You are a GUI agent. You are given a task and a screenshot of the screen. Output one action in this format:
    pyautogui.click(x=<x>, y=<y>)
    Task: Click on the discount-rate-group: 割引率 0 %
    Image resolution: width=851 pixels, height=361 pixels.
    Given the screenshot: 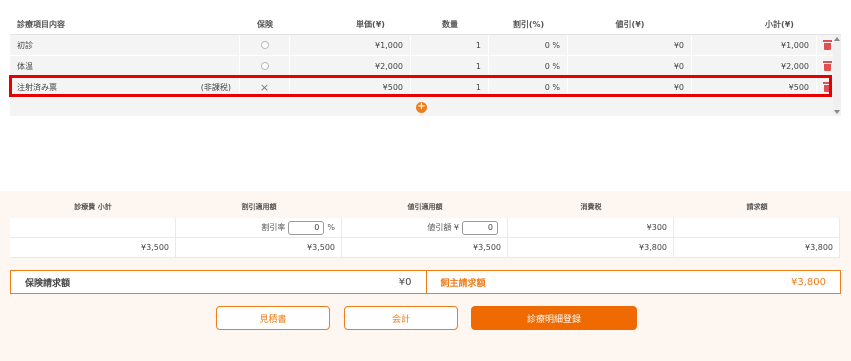 What is the action you would take?
    pyautogui.click(x=259, y=228)
    